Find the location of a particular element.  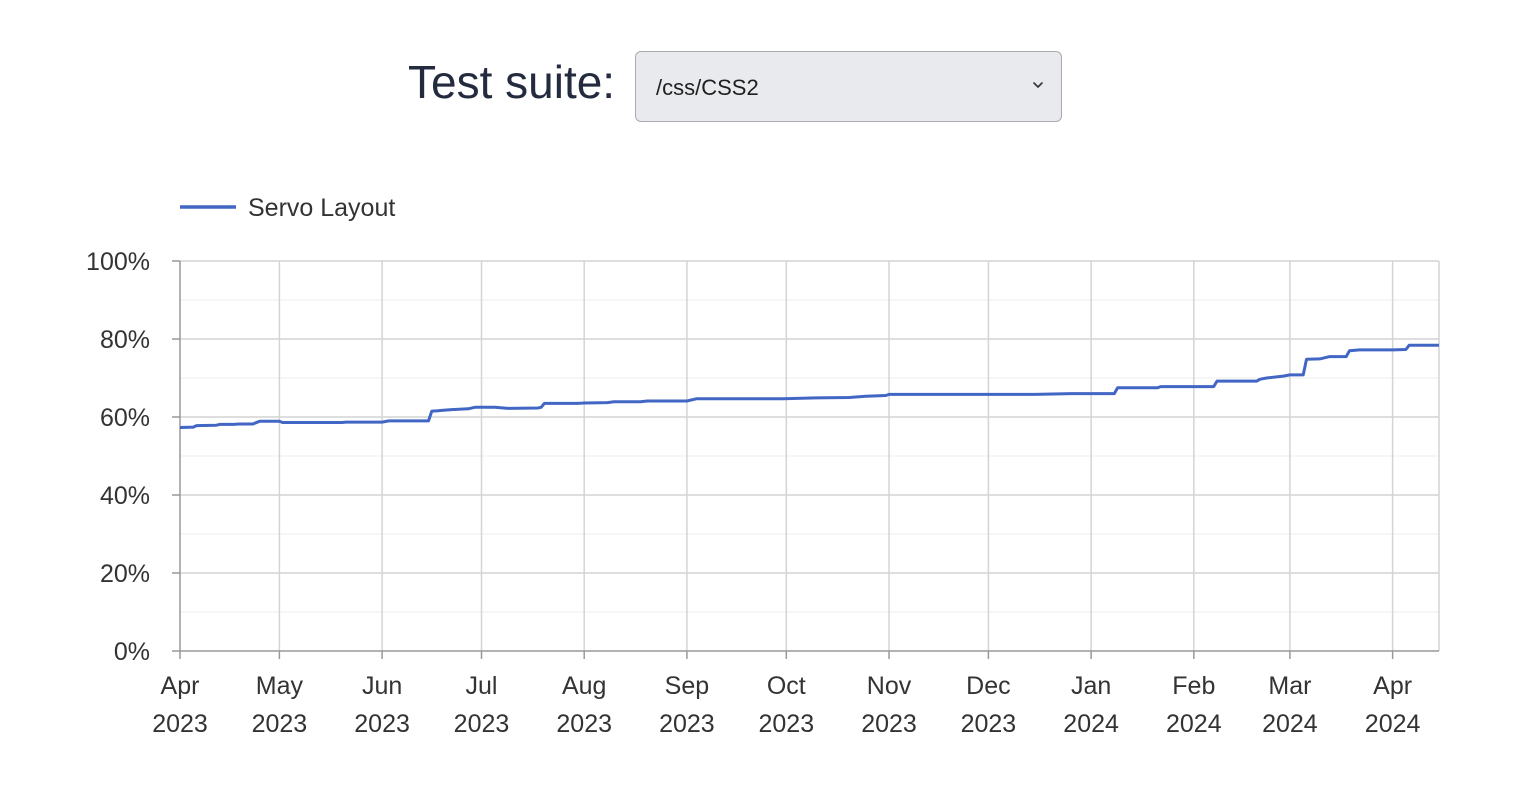

x-tick-label-month: Aug is located at coordinates (584, 686).